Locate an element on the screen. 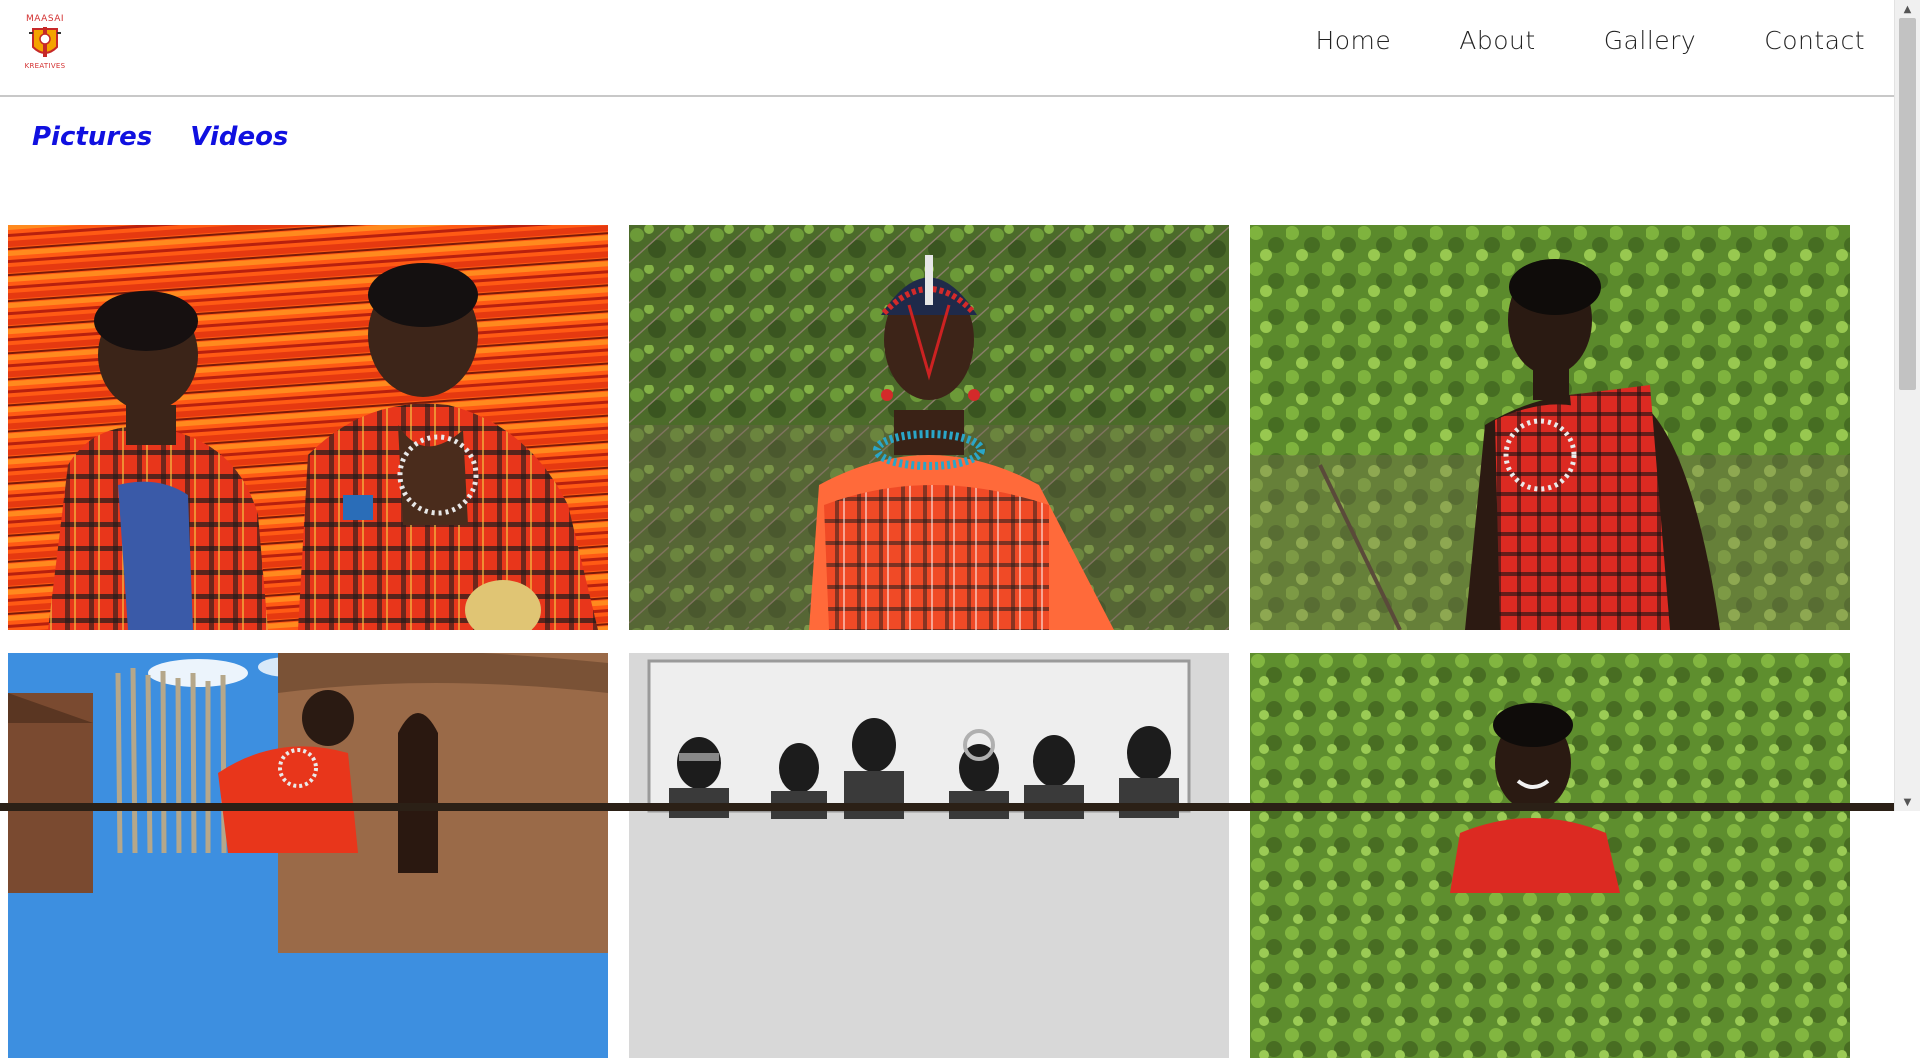 The width and height of the screenshot is (1920, 1058). nav-home: Home is located at coordinates (1353, 40).